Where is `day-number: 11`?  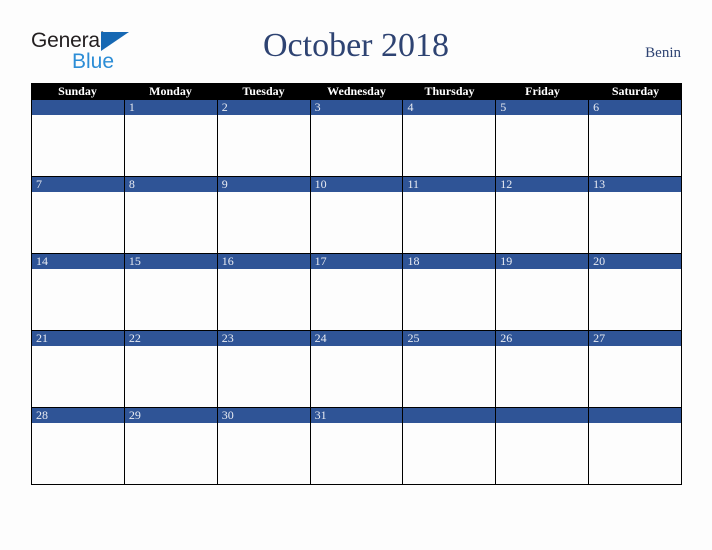 day-number: 11 is located at coordinates (413, 184).